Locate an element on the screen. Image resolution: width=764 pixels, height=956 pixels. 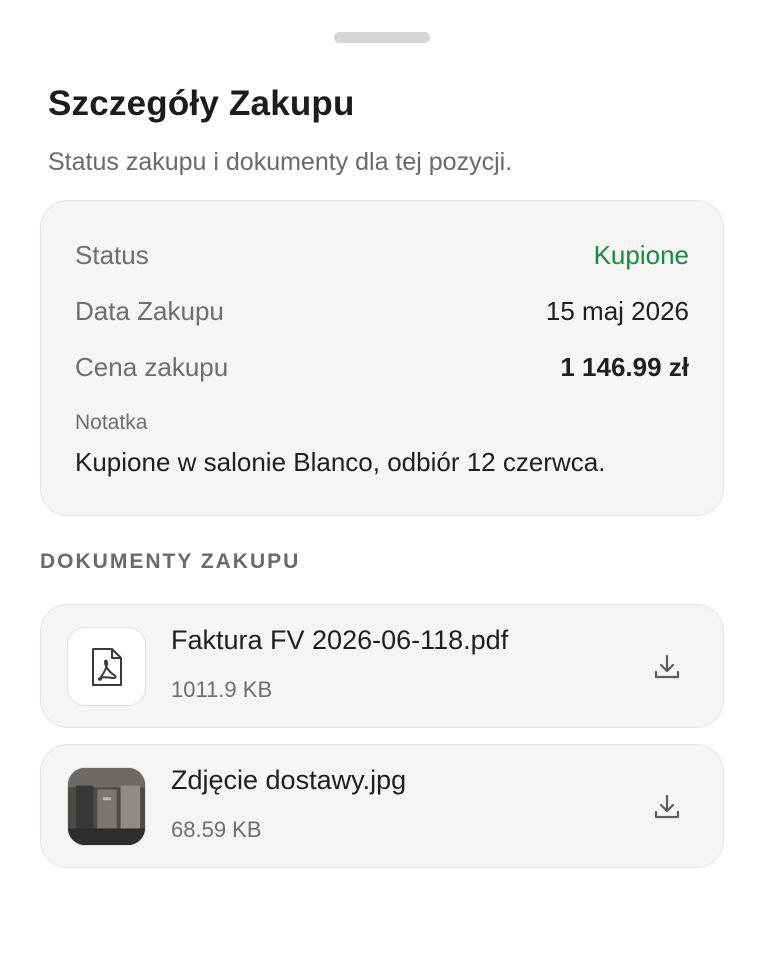
pdf-file-icon is located at coordinates (106, 666).